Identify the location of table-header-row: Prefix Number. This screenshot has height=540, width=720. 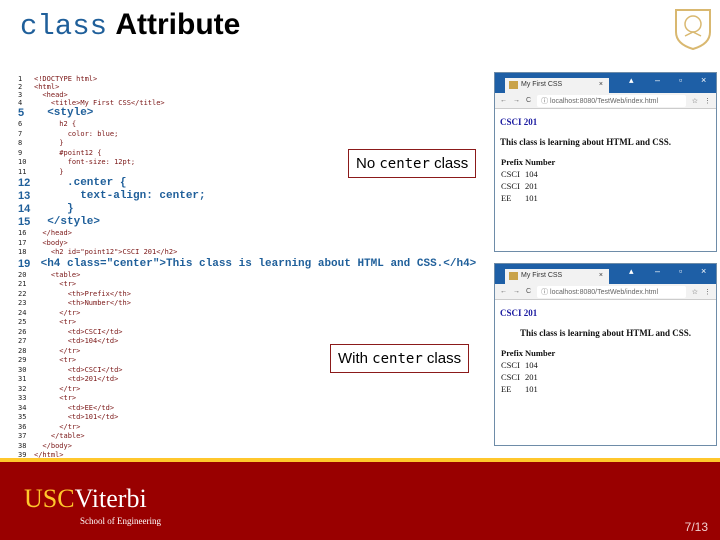
(528, 162).